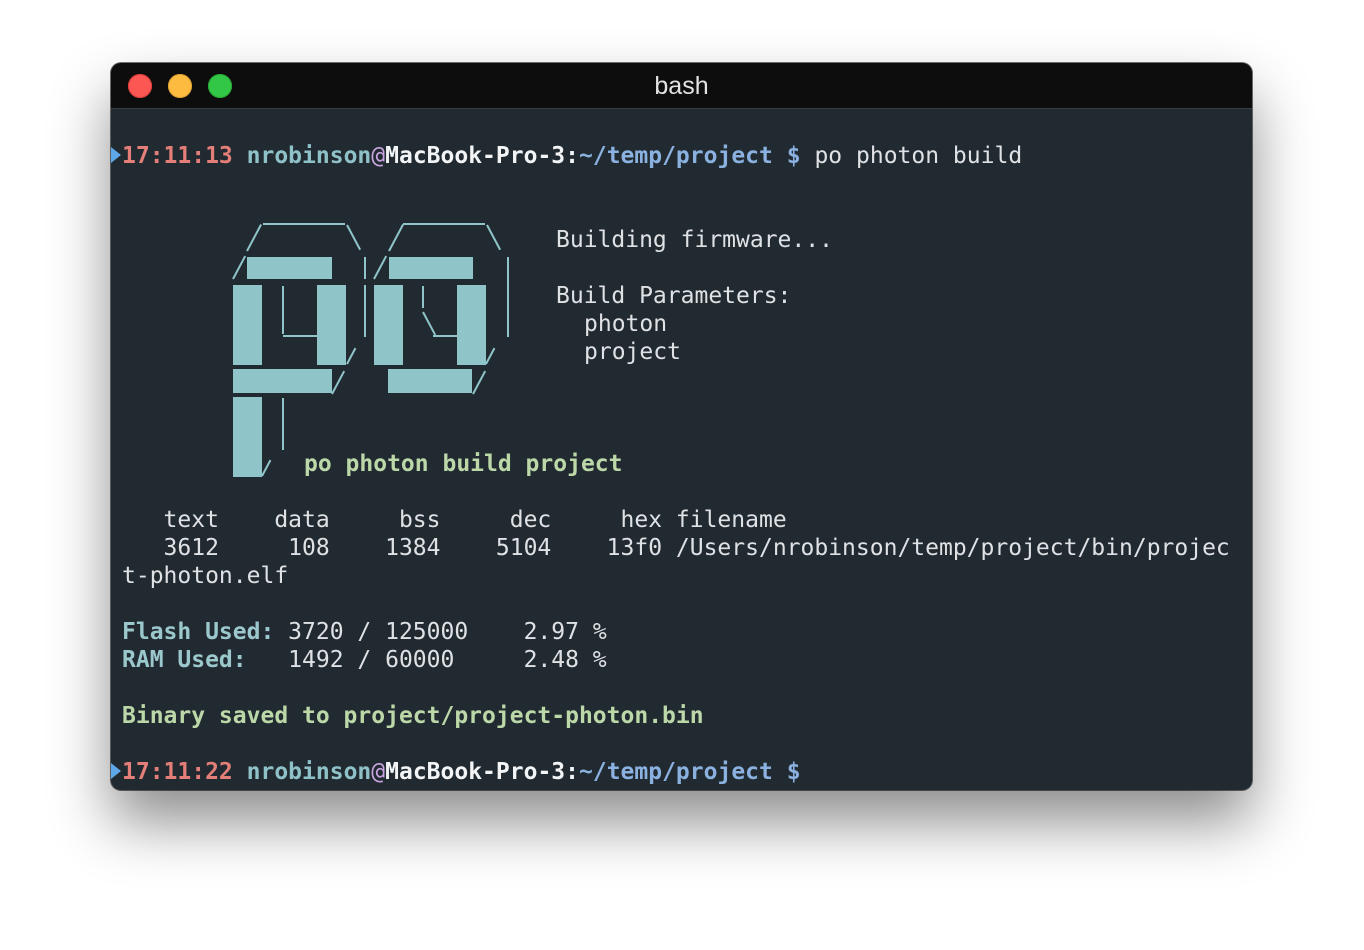 The height and width of the screenshot is (950, 1364). What do you see at coordinates (475, 772) in the screenshot?
I see `prompt-host-2: MacBook-Pro-3` at bounding box center [475, 772].